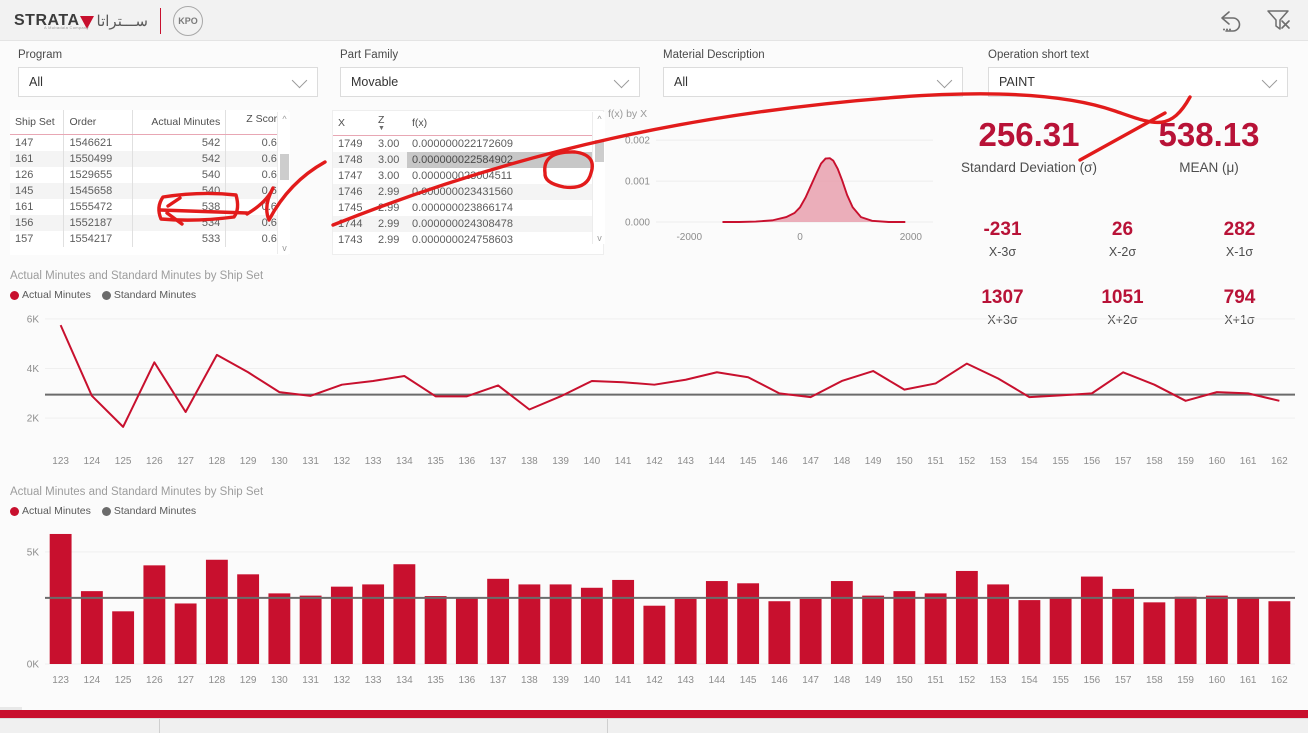  I want to click on cell-ship-set: 161, so click(24, 207).